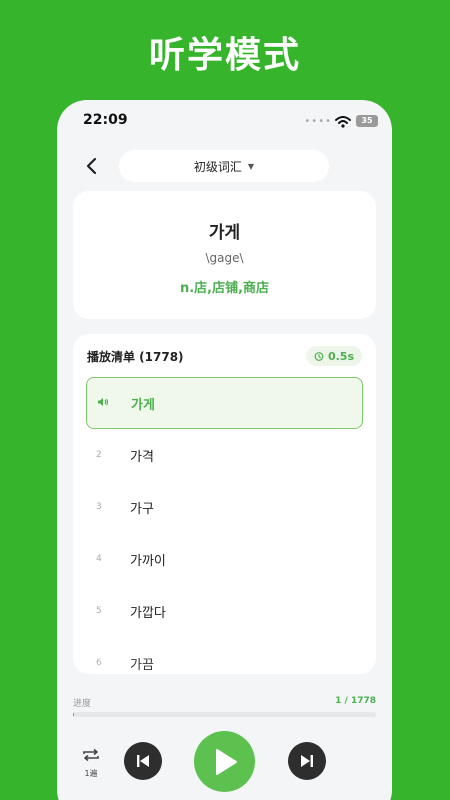 The height and width of the screenshot is (800, 450). I want to click on battery-icon: 35, so click(367, 121).